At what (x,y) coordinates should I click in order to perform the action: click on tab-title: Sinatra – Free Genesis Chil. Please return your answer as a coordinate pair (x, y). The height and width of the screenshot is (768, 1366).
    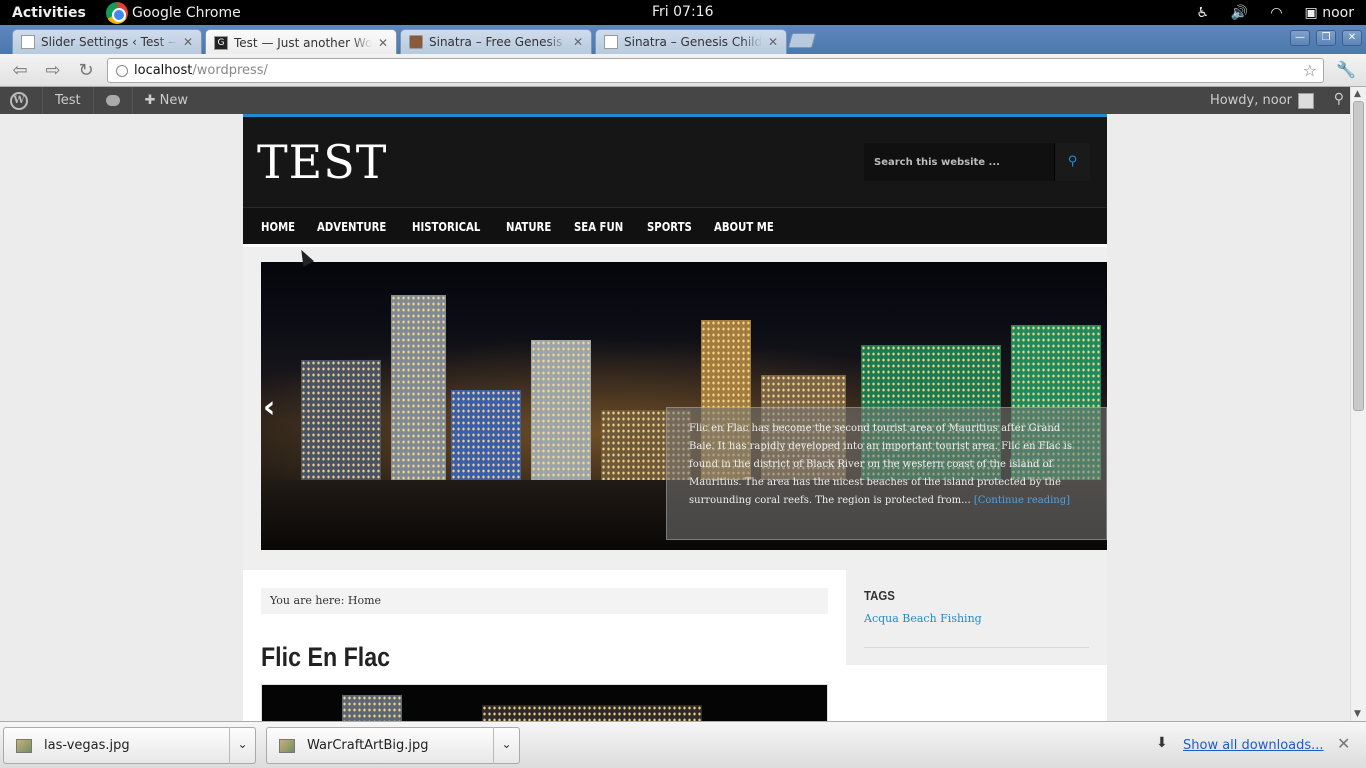
    Looking at the image, I should click on (498, 42).